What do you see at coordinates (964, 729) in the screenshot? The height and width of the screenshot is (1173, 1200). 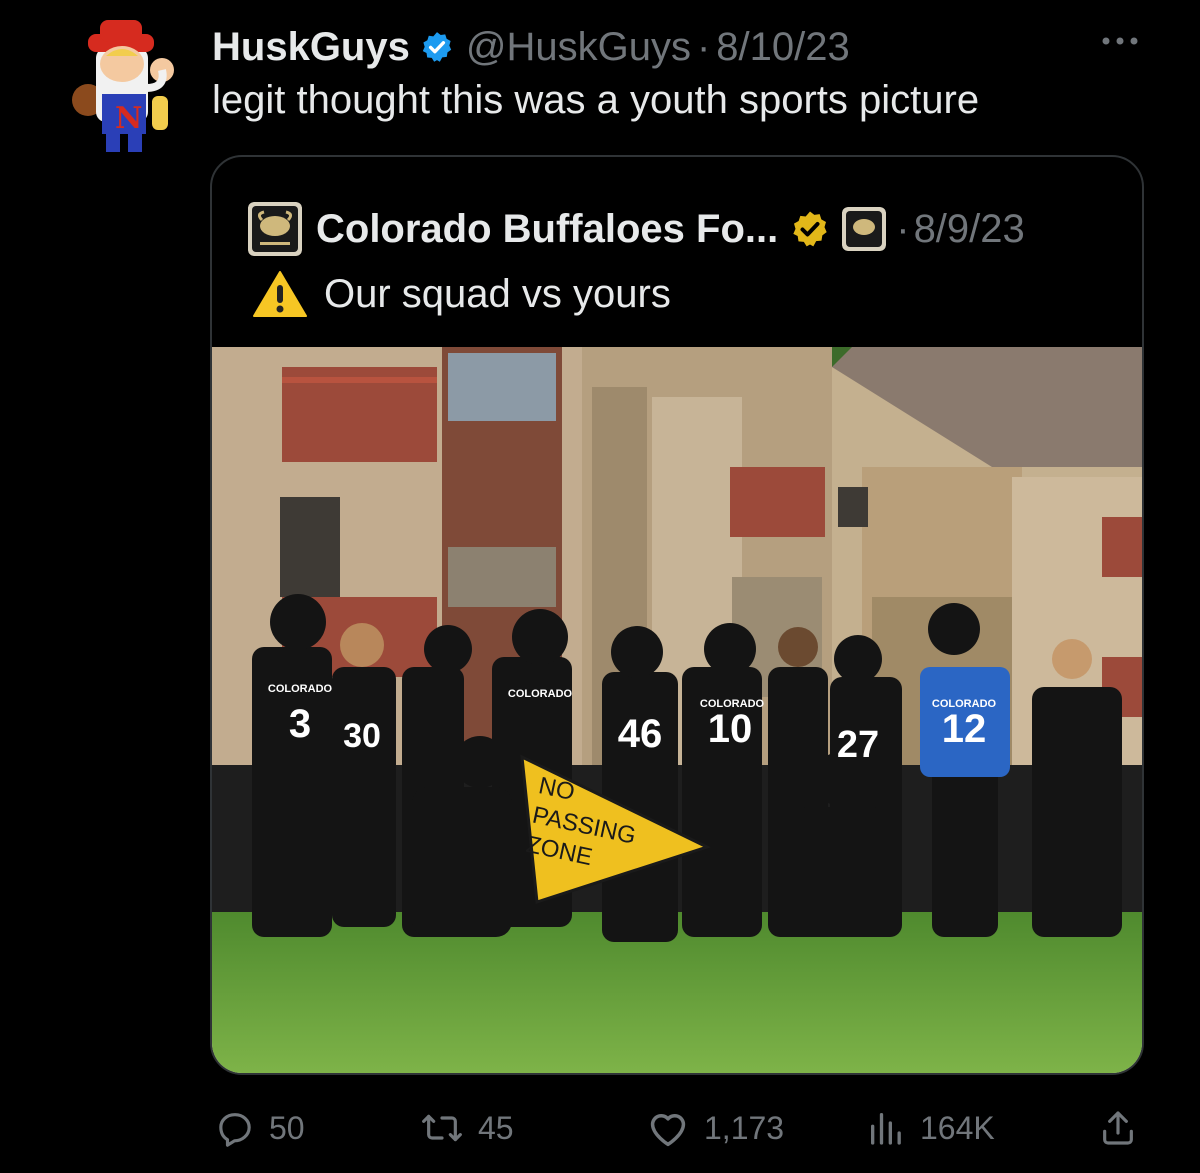 I see `jersey-number: 12` at bounding box center [964, 729].